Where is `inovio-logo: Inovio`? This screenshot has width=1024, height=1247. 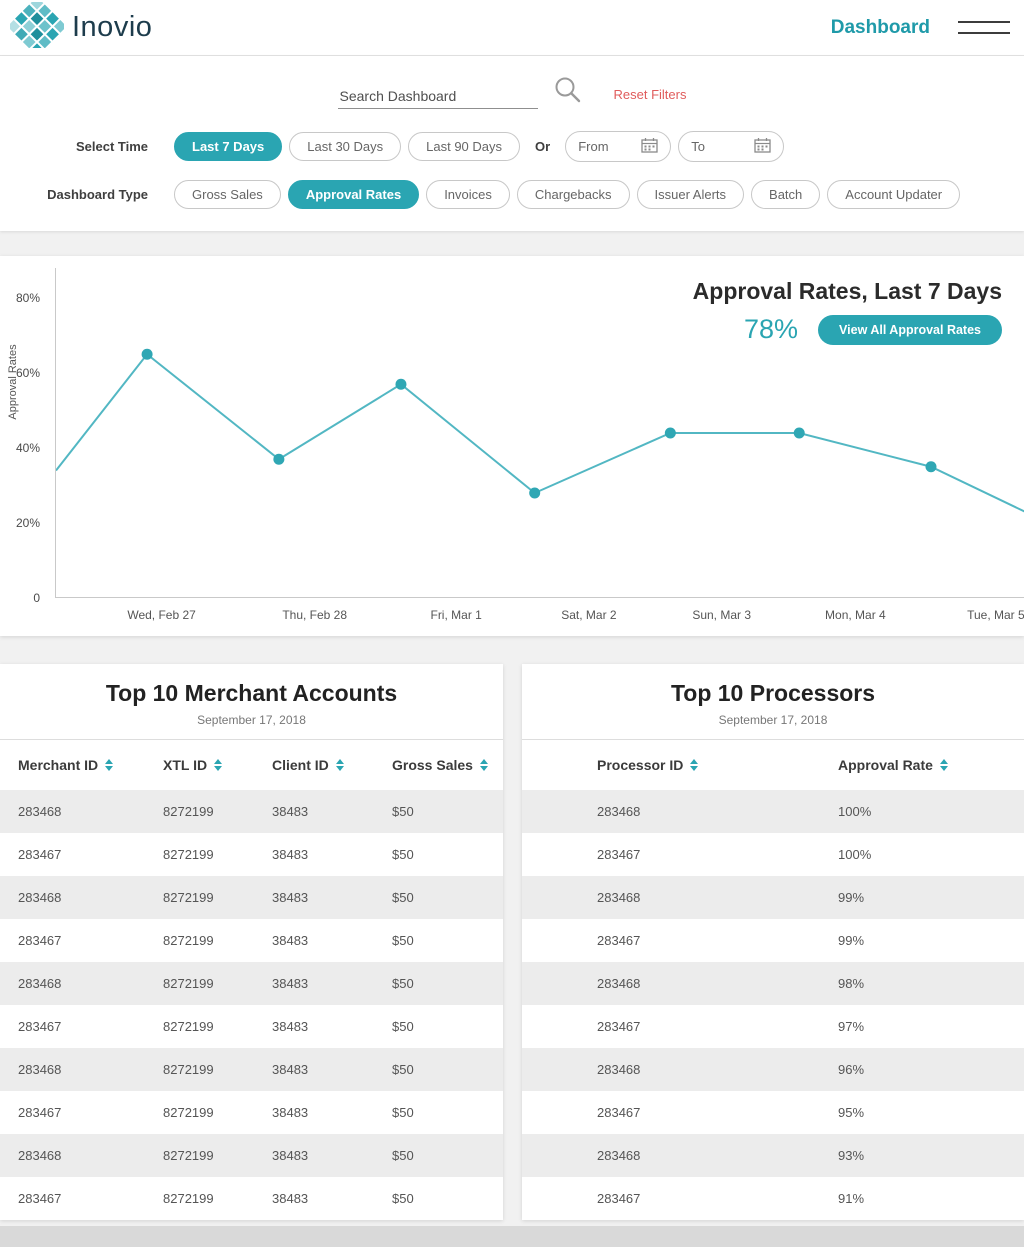 inovio-logo: Inovio is located at coordinates (79, 28).